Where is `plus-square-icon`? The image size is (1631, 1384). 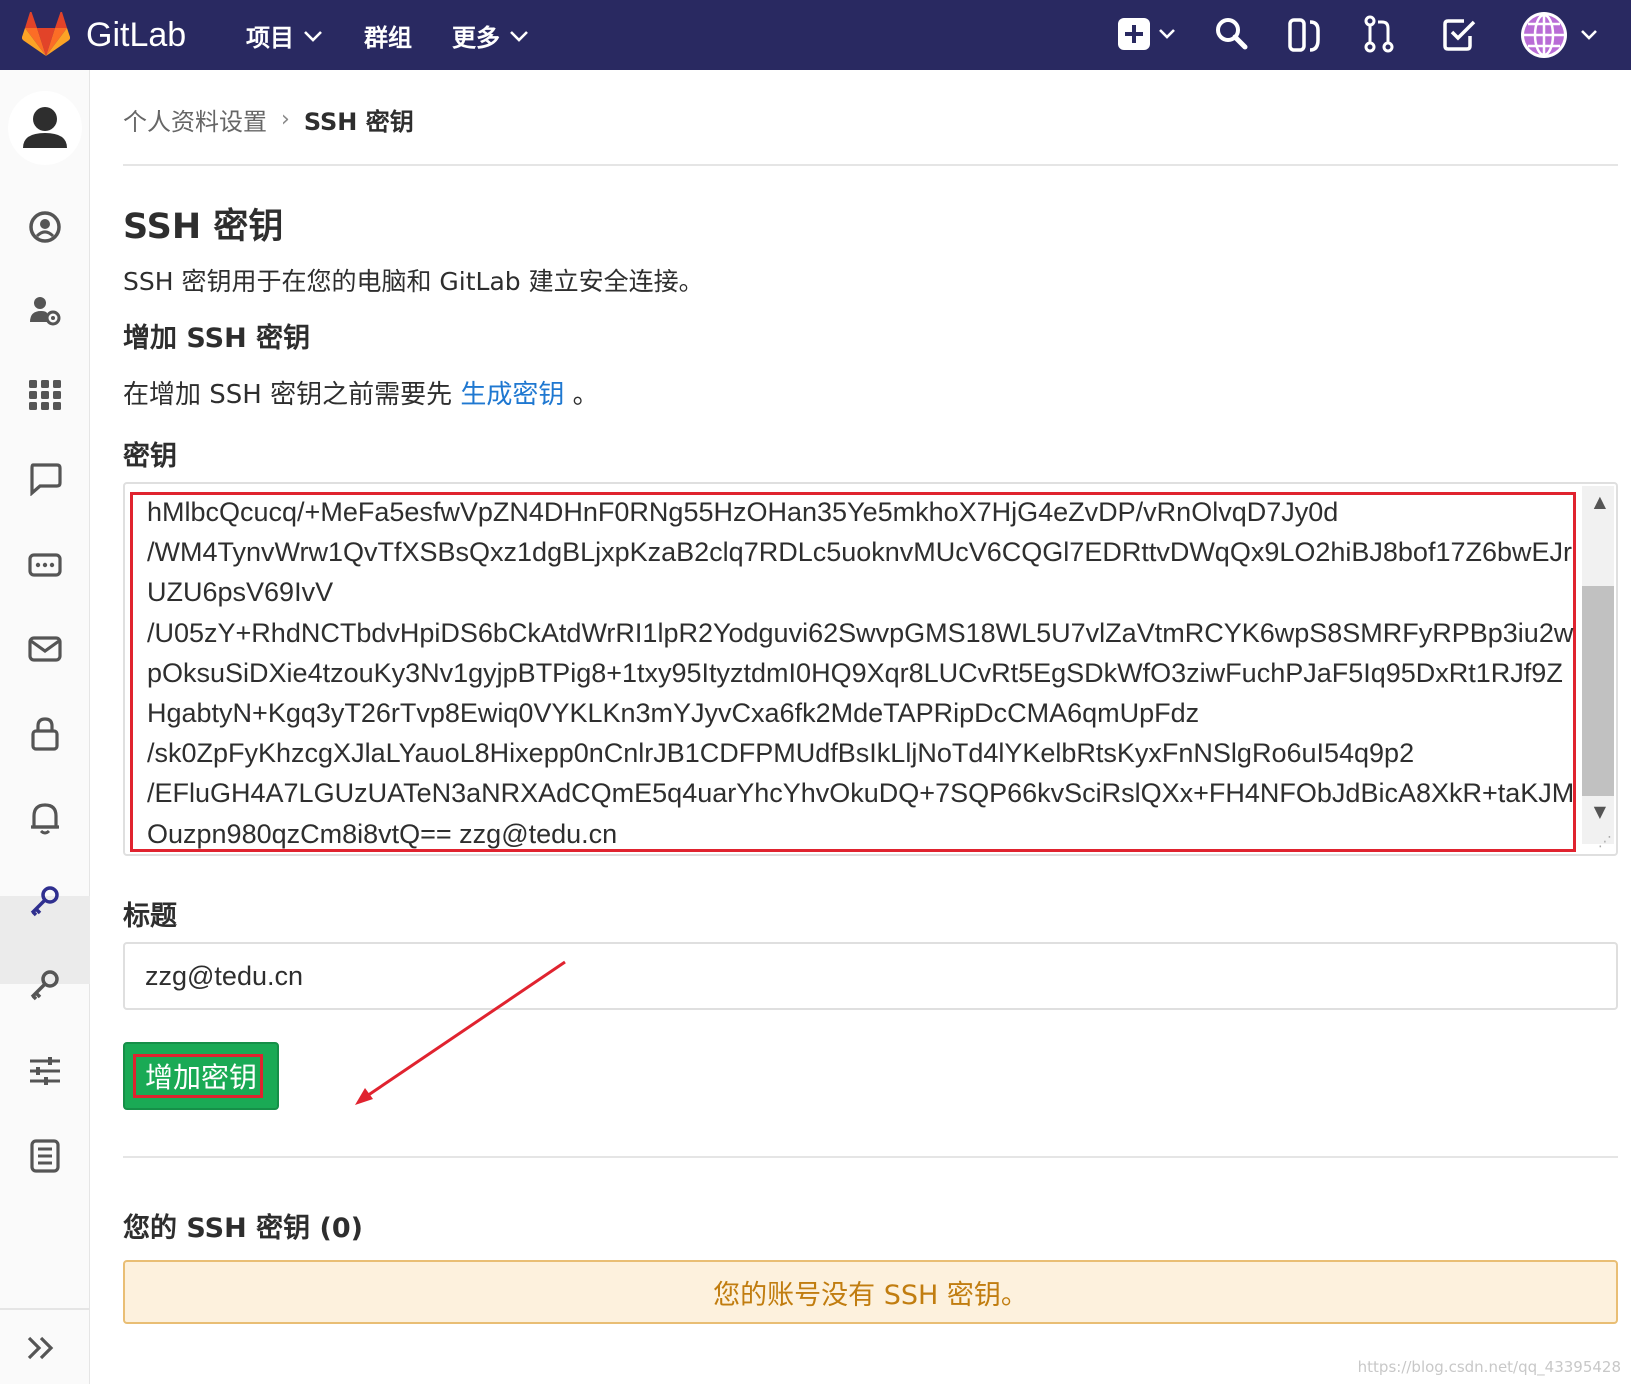 plus-square-icon is located at coordinates (1146, 34).